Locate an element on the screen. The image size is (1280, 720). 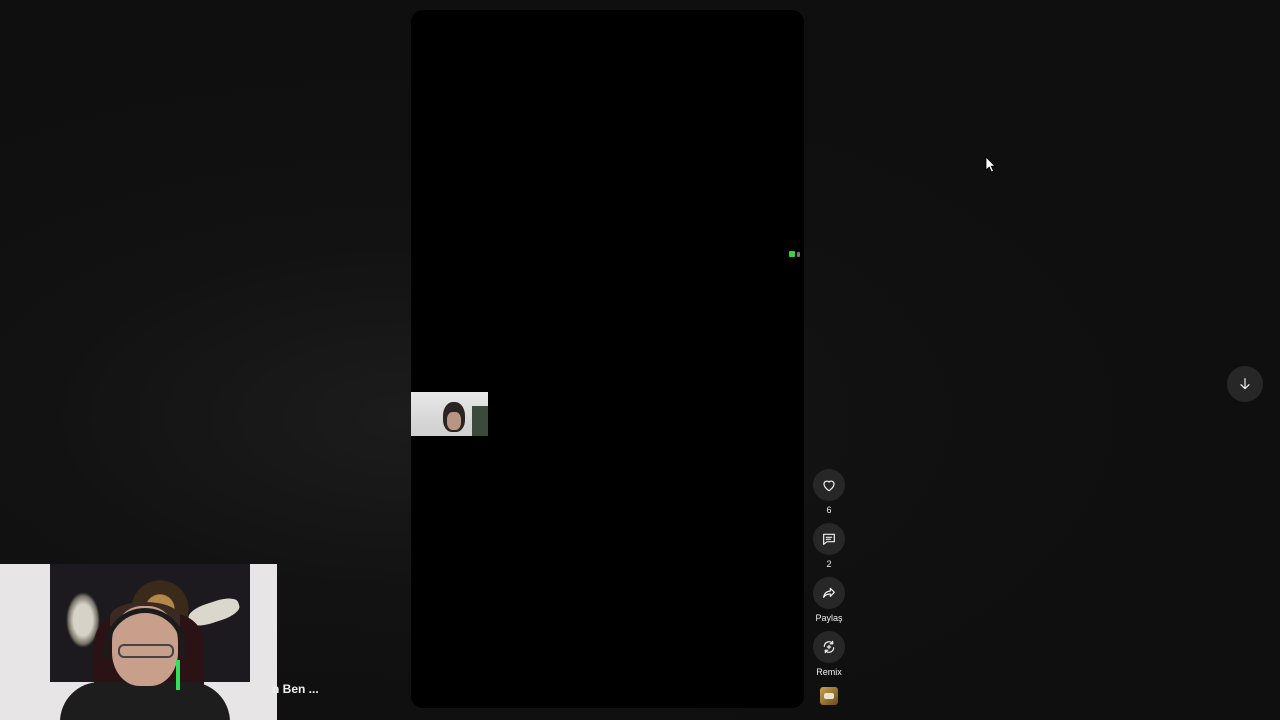
remix-icon is located at coordinates (829, 647).